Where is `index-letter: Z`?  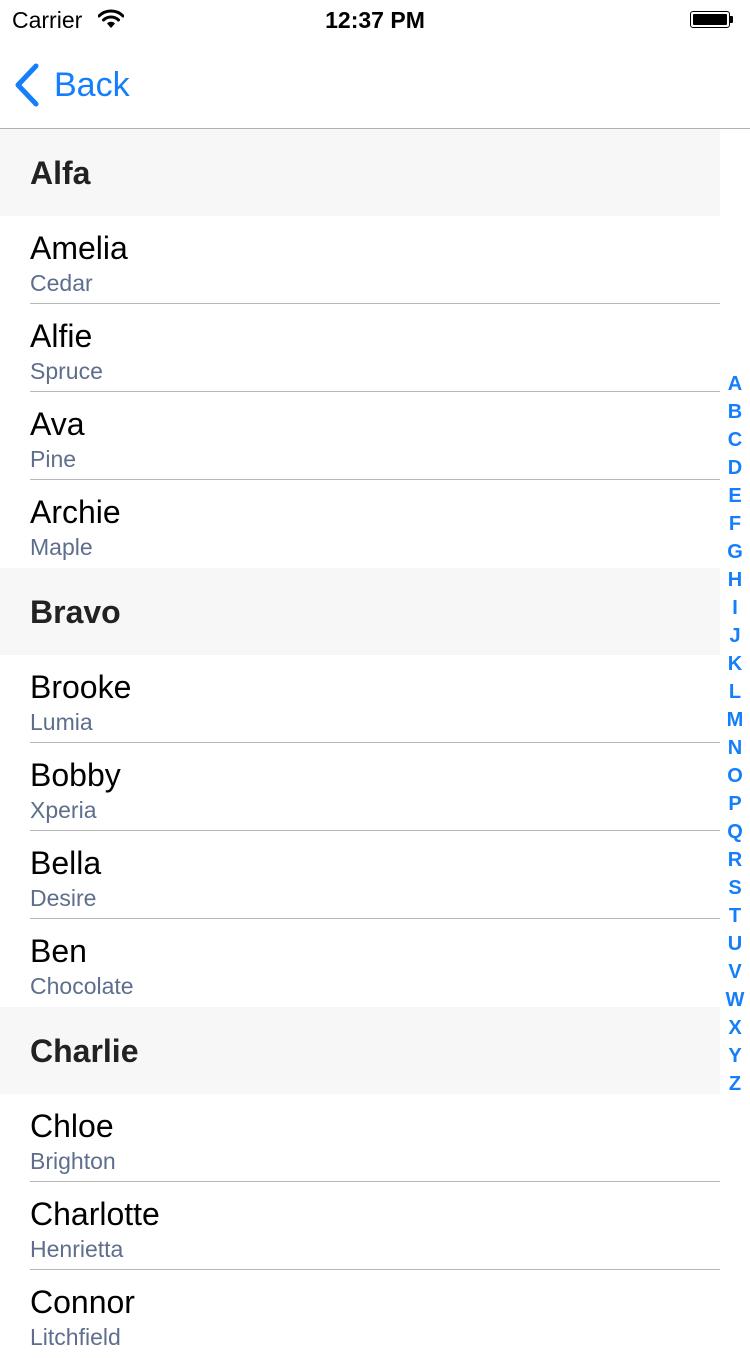 index-letter: Z is located at coordinates (735, 1084).